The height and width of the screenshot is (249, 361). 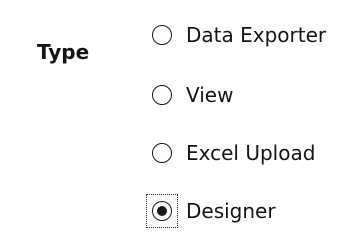 What do you see at coordinates (231, 211) in the screenshot?
I see `radio-label-designer: Designer` at bounding box center [231, 211].